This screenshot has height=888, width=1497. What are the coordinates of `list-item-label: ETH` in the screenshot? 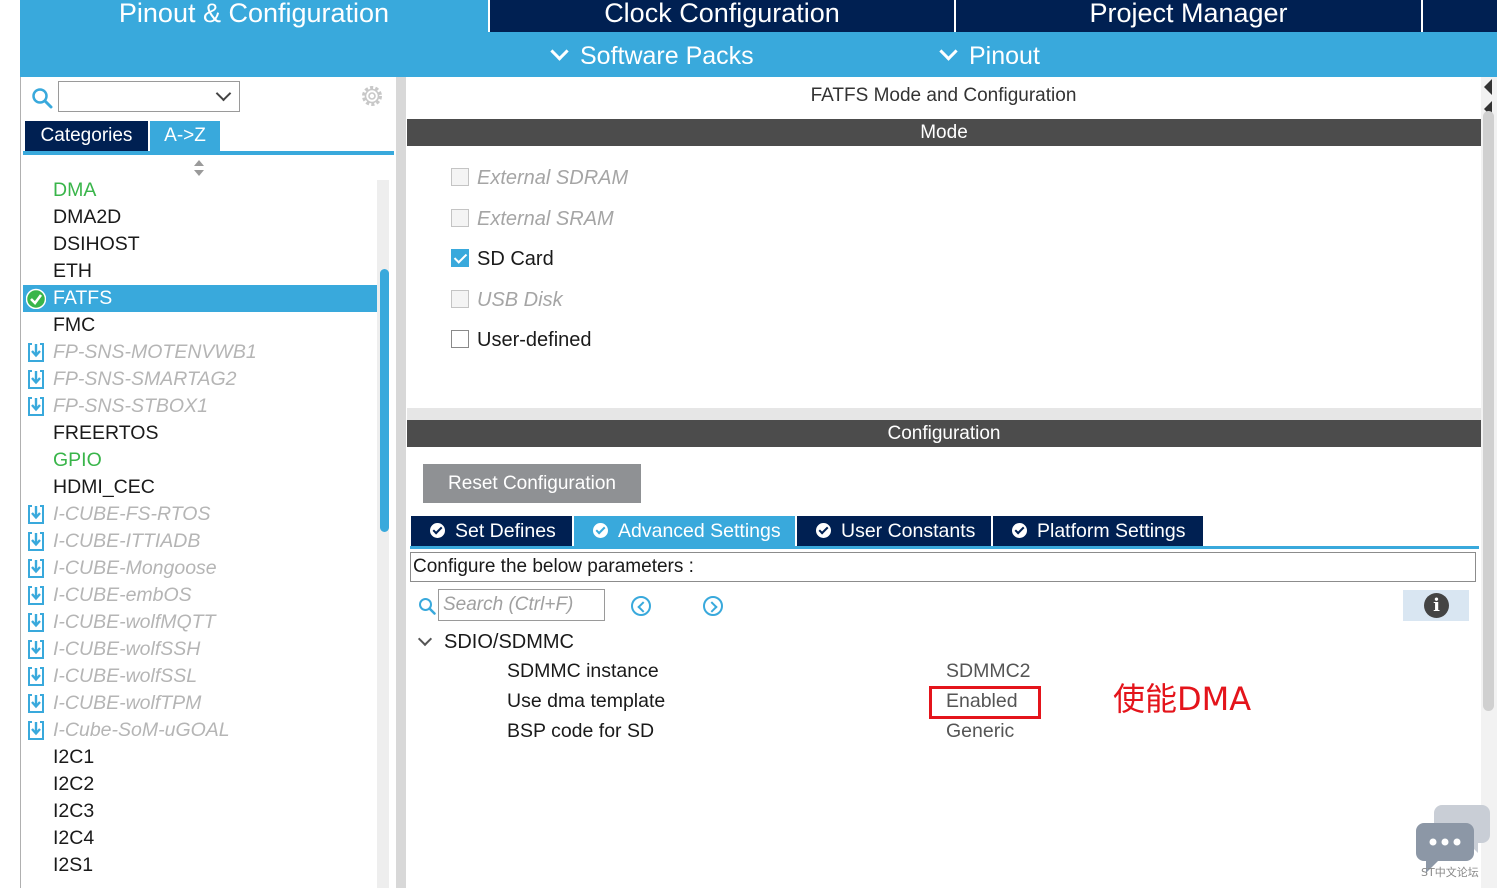 It's located at (72, 271).